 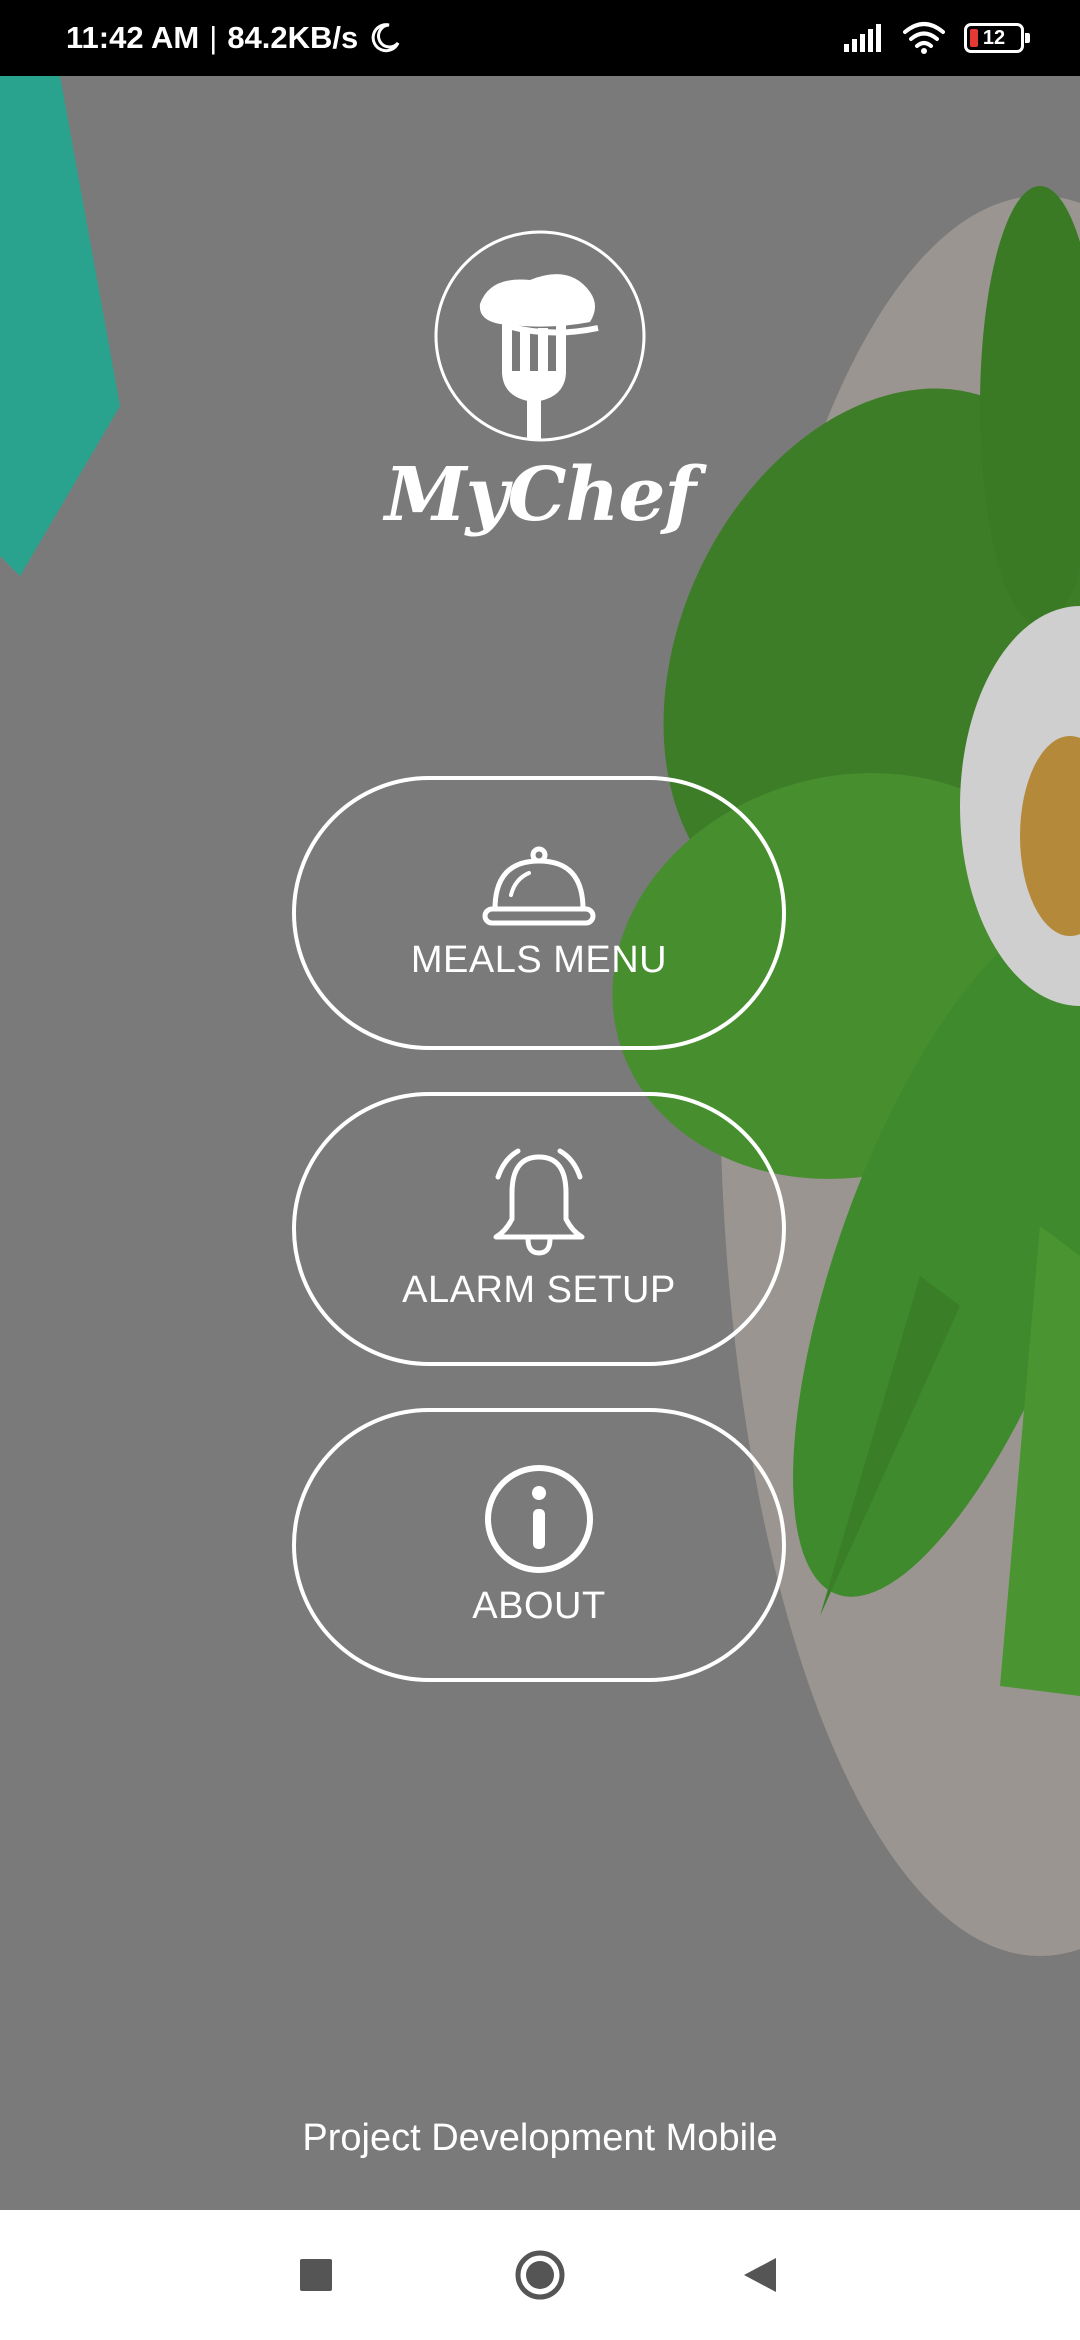 I want to click on home-button, so click(x=540, y=2275).